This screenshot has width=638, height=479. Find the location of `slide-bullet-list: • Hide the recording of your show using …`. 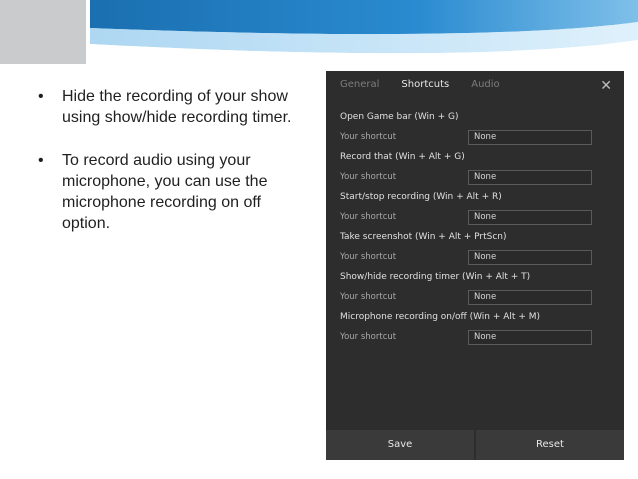

slide-bullet-list: • Hide the recording of your show using … is located at coordinates (167, 171).